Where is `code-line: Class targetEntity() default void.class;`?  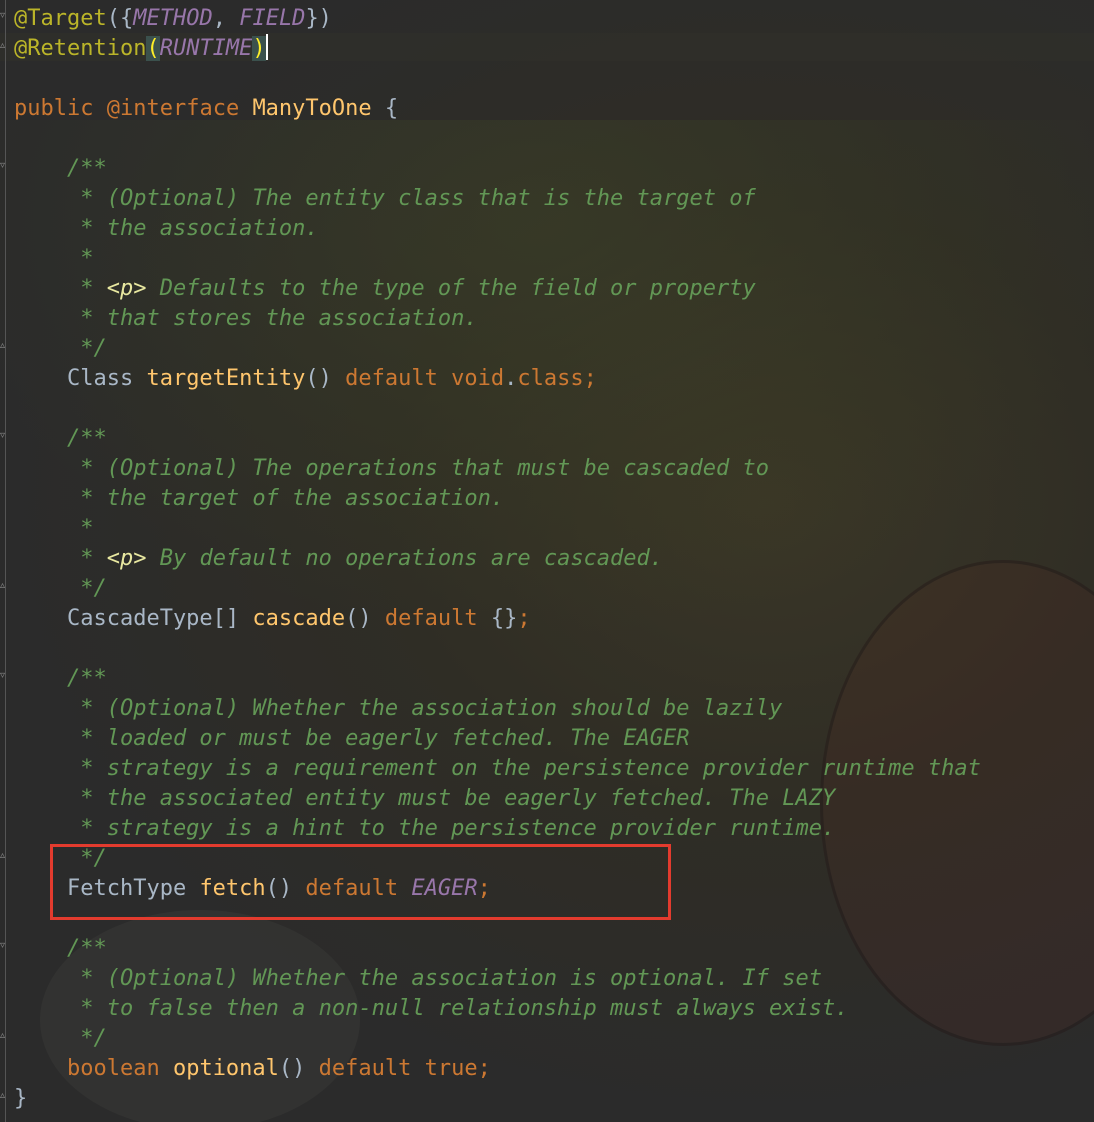
code-line: Class targetEntity() default void.class; is located at coordinates (497, 379).